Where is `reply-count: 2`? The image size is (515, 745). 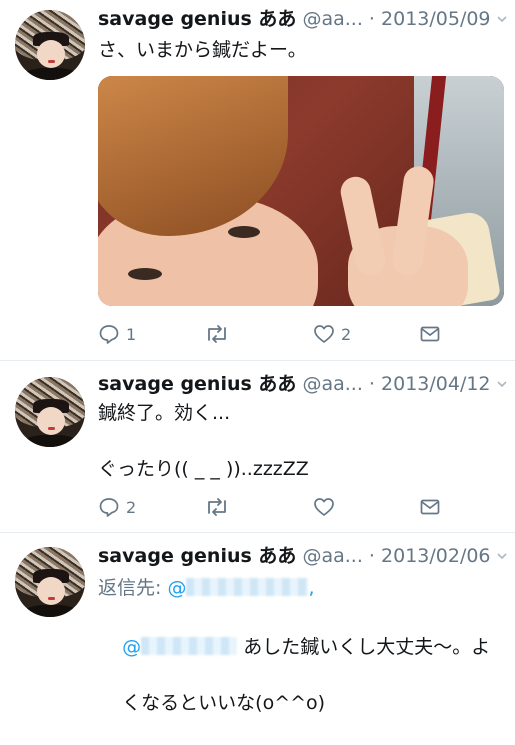
reply-count: 2 is located at coordinates (131, 507).